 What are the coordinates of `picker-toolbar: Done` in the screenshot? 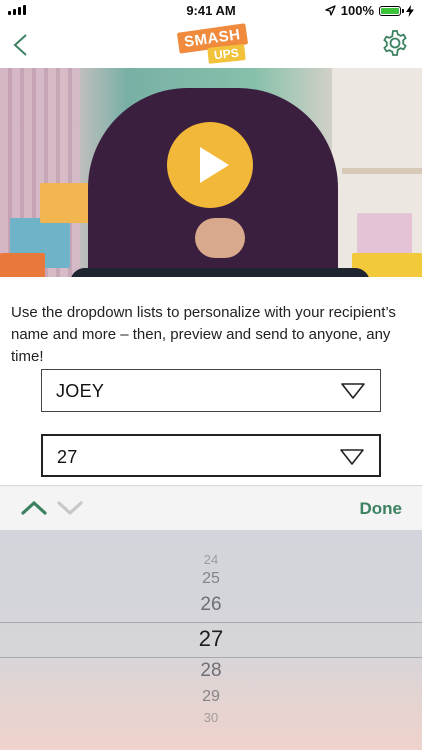 It's located at (211, 508).